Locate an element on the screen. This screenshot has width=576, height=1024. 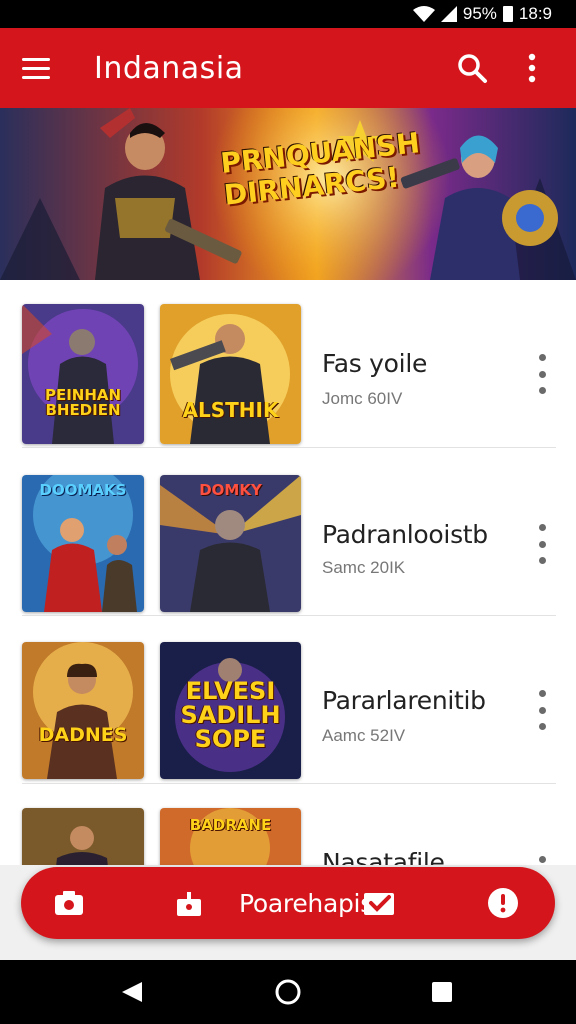
mail-check-icon is located at coordinates (379, 903).